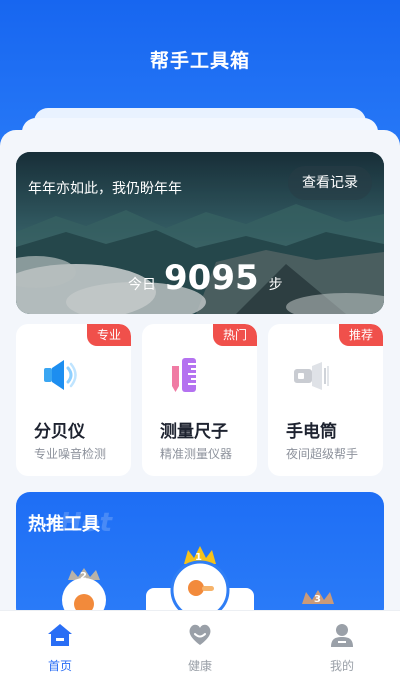 This screenshot has width=400, height=700. What do you see at coordinates (211, 278) in the screenshot?
I see `steps-count: 9095` at bounding box center [211, 278].